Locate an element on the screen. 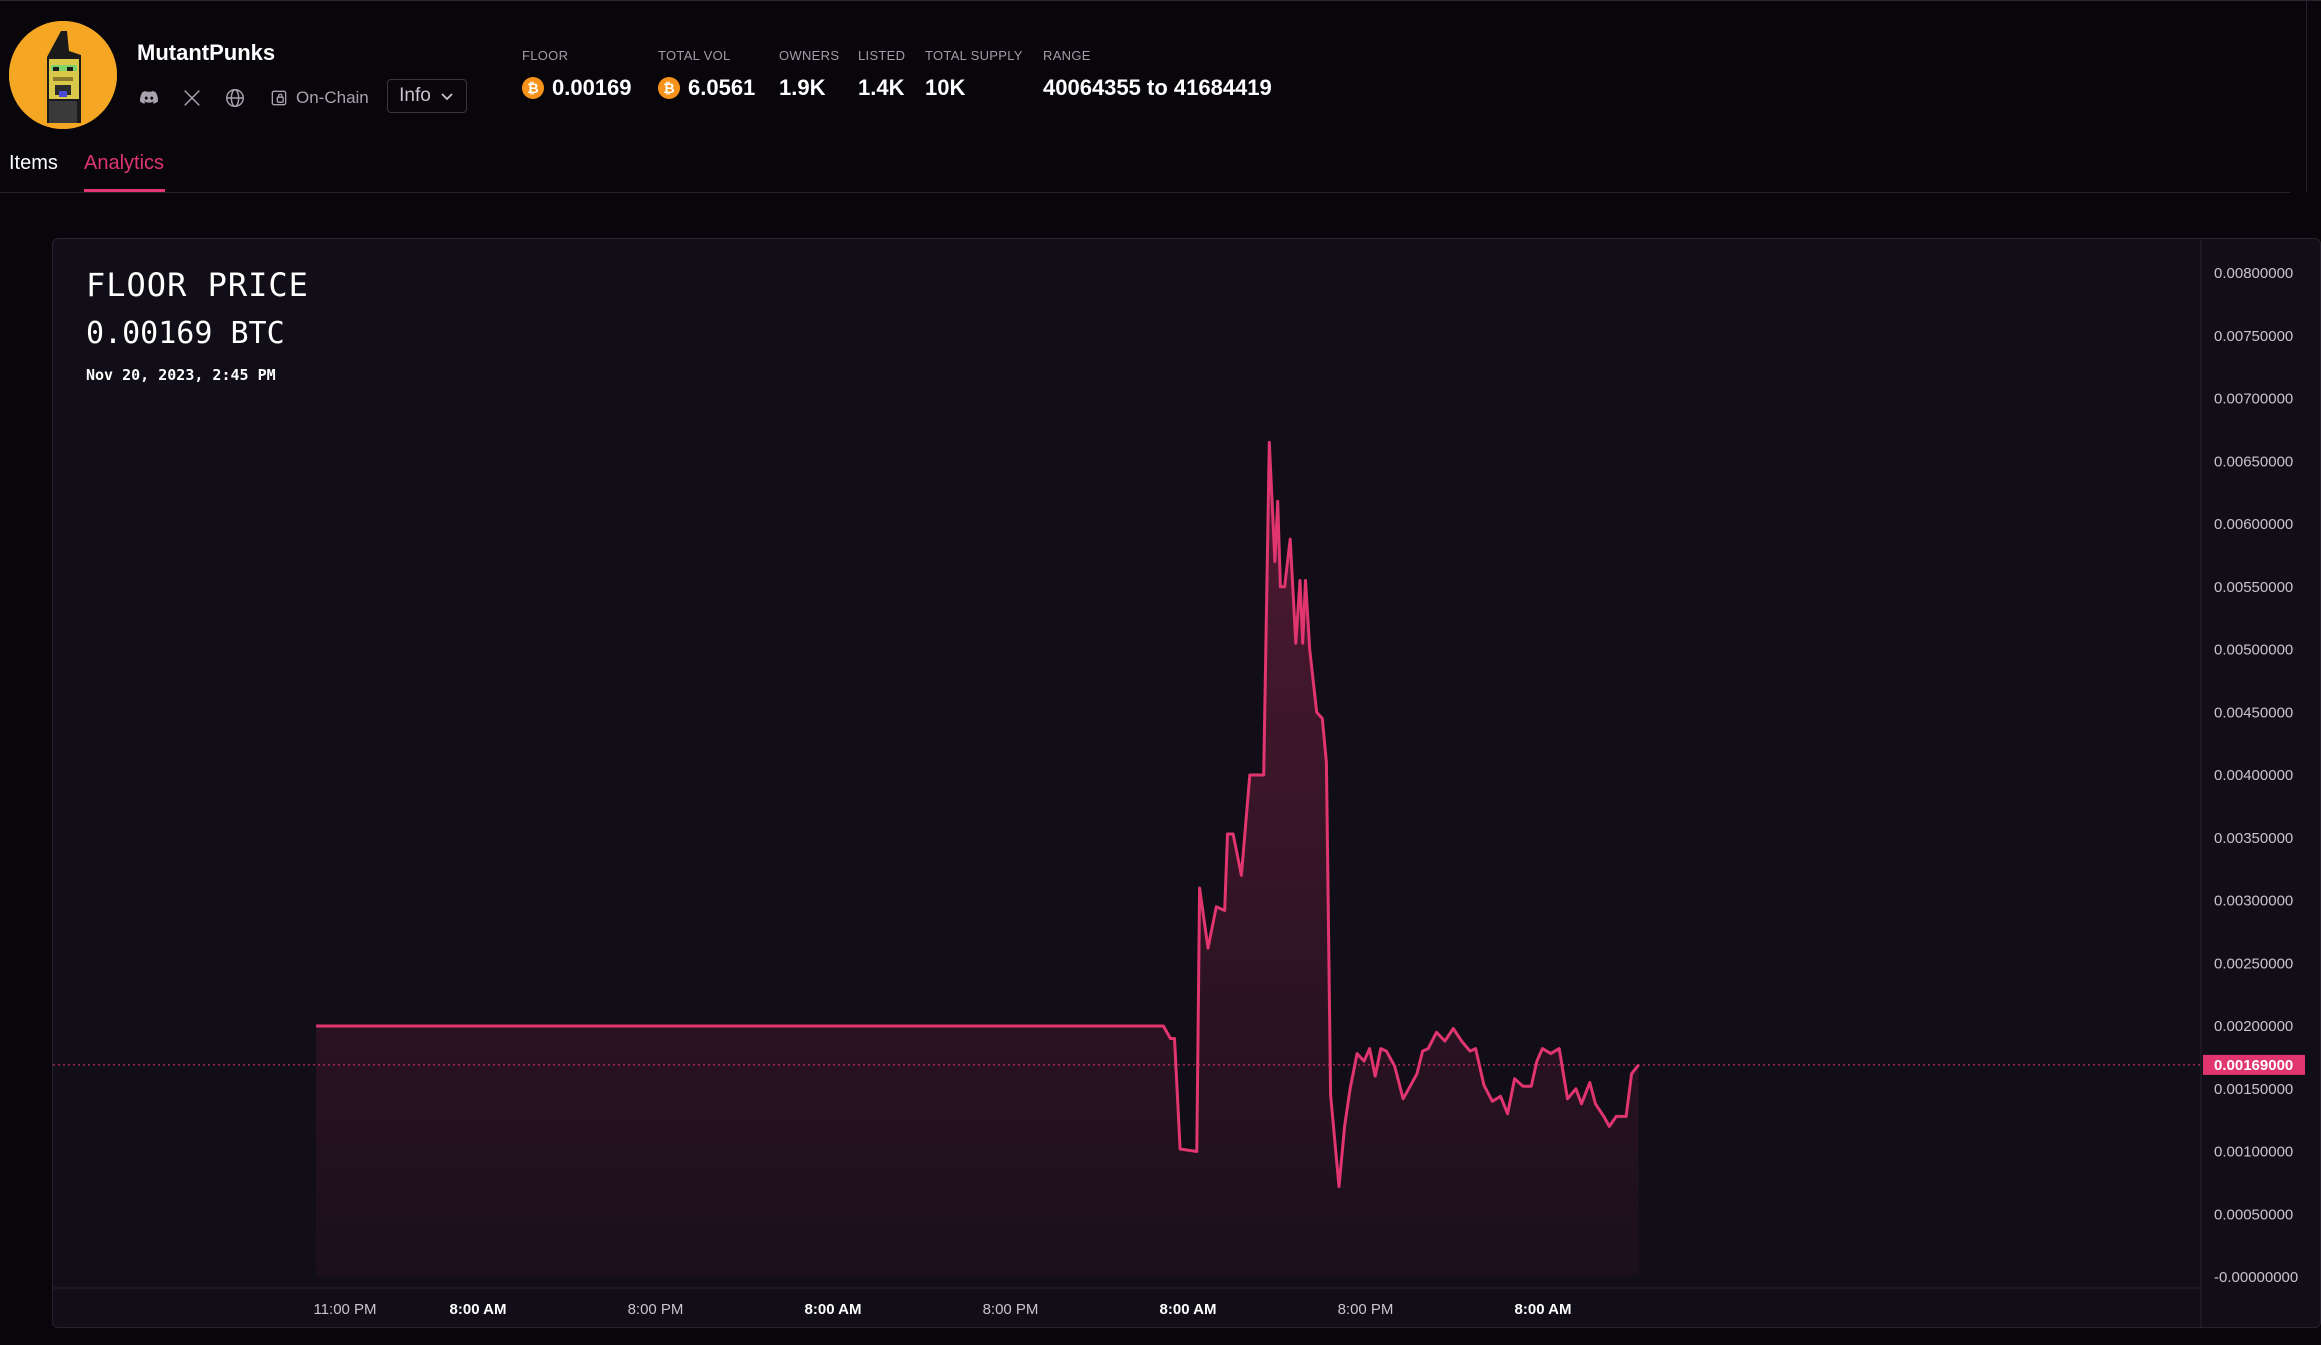 The image size is (2321, 1345). stat-owners-label: OWNERS is located at coordinates (809, 55).